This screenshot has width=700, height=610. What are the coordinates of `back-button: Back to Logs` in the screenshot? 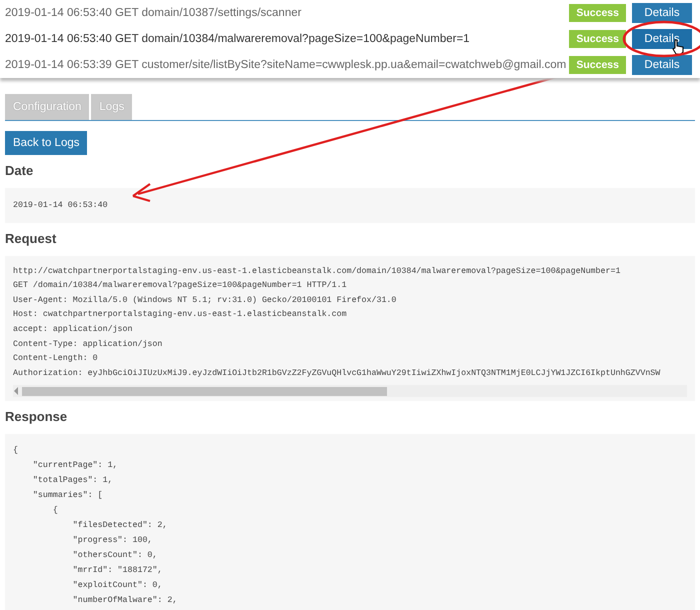 It's located at (46, 143).